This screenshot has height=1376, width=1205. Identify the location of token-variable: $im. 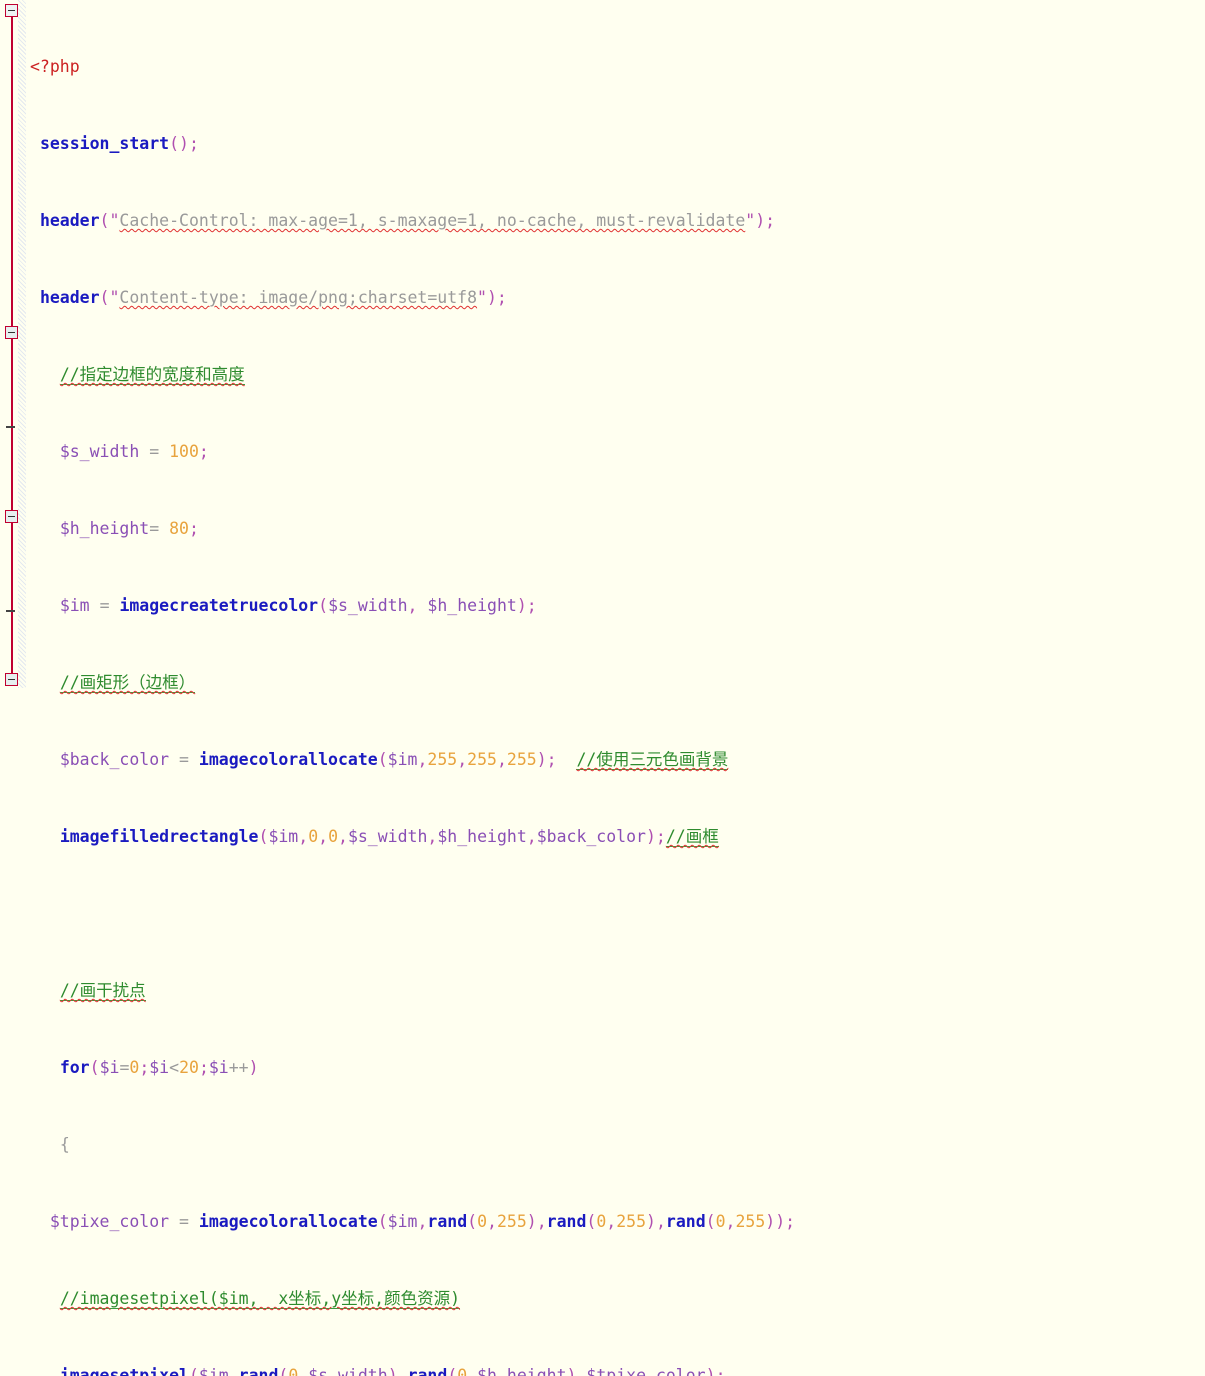
(402, 1221).